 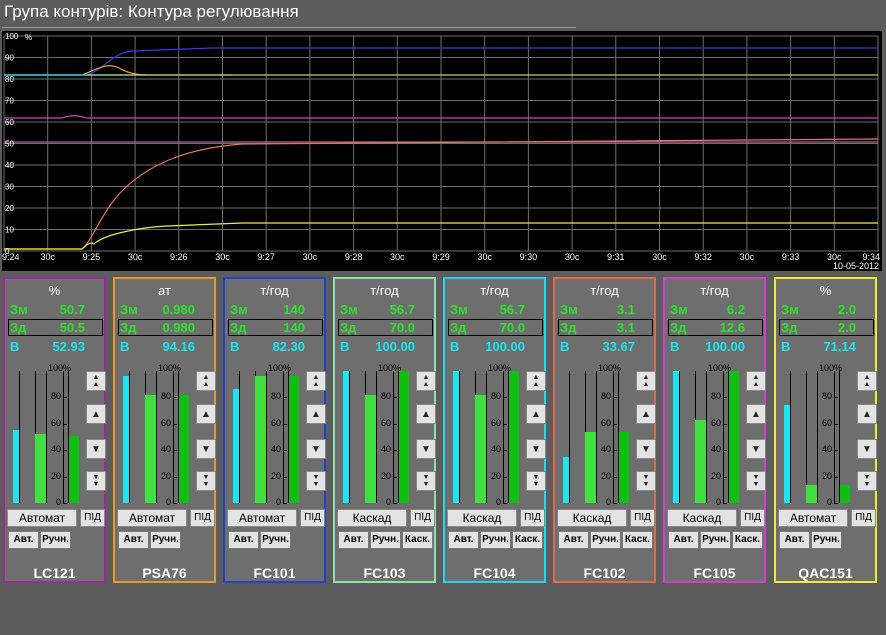 I want to click on setpoint-input: Зд 50.5, so click(x=55, y=327).